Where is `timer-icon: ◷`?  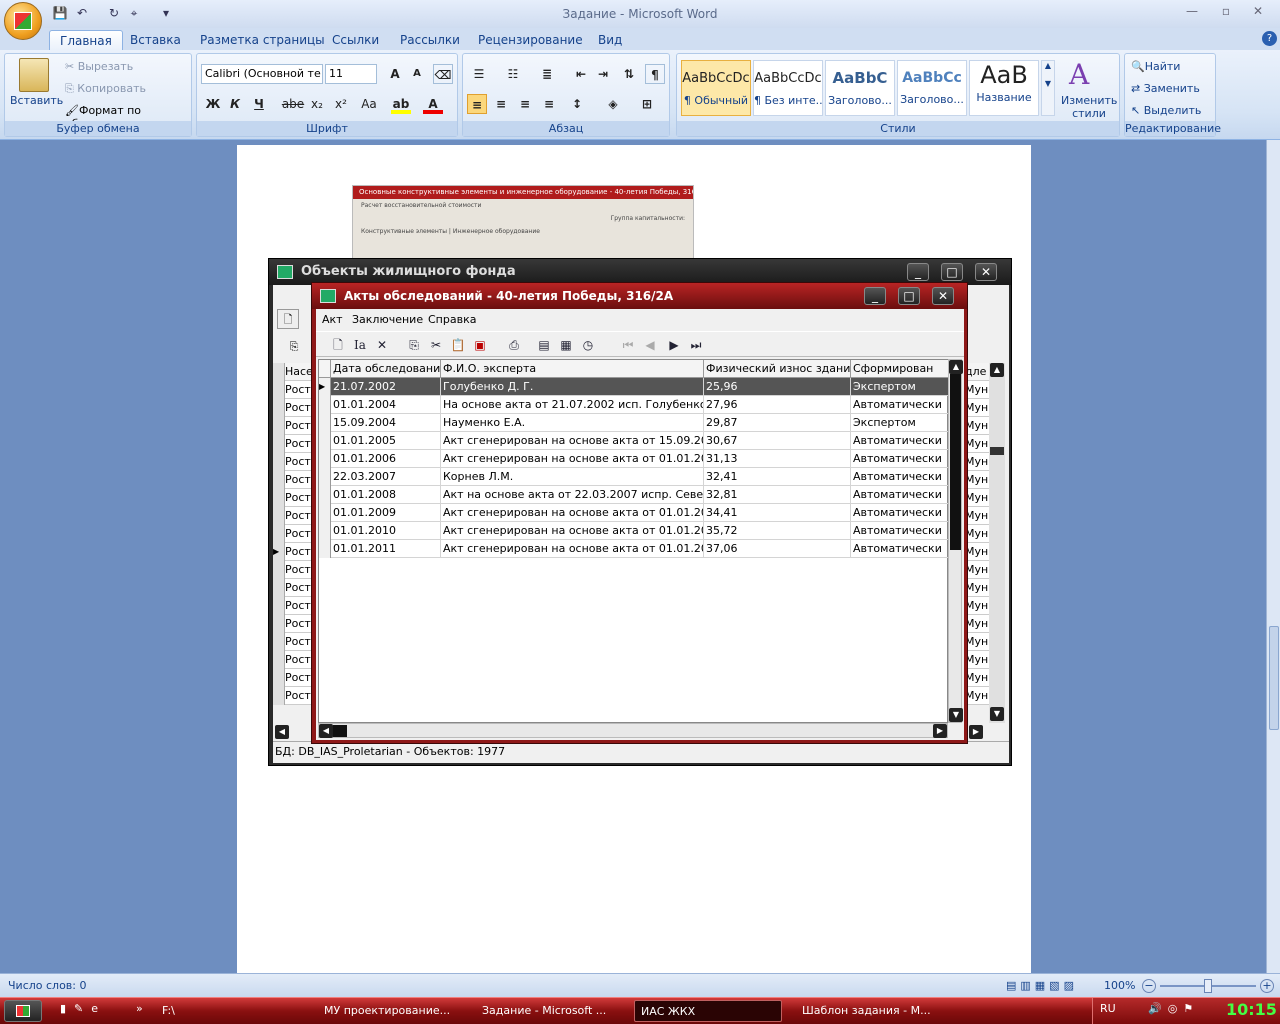 timer-icon: ◷ is located at coordinates (588, 345).